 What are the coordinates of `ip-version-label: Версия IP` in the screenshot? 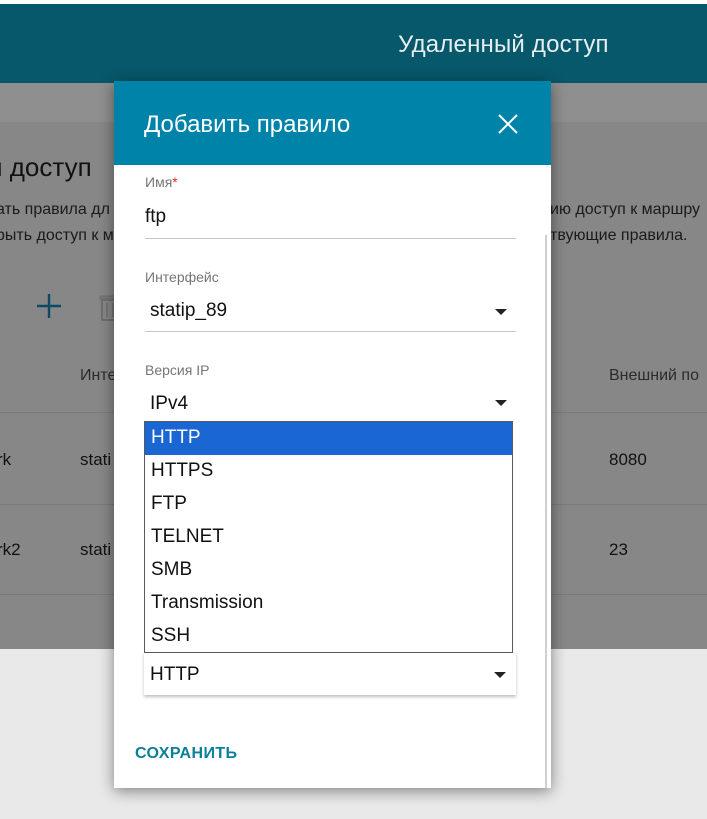 It's located at (177, 370).